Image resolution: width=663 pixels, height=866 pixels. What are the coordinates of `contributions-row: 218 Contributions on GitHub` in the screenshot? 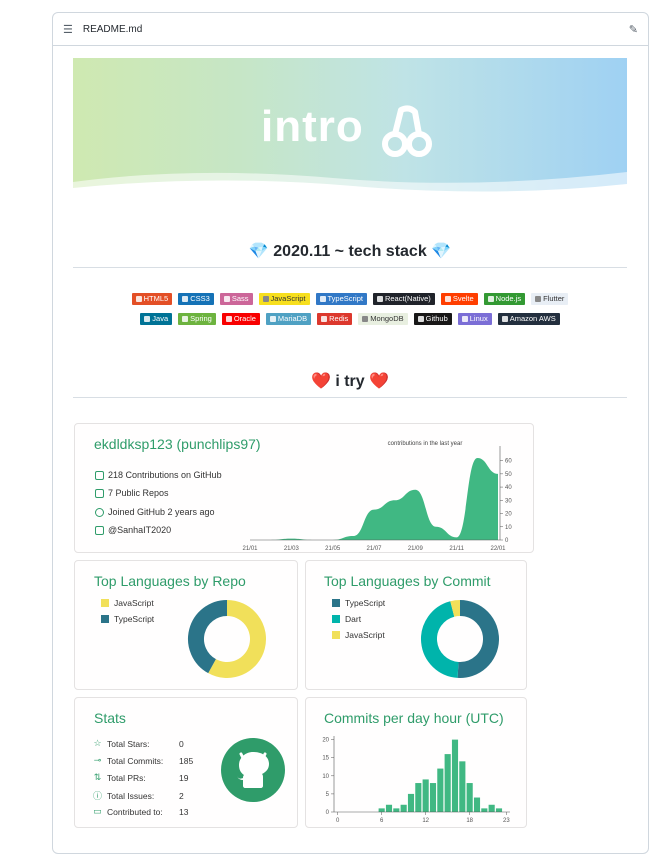 It's located at (158, 475).